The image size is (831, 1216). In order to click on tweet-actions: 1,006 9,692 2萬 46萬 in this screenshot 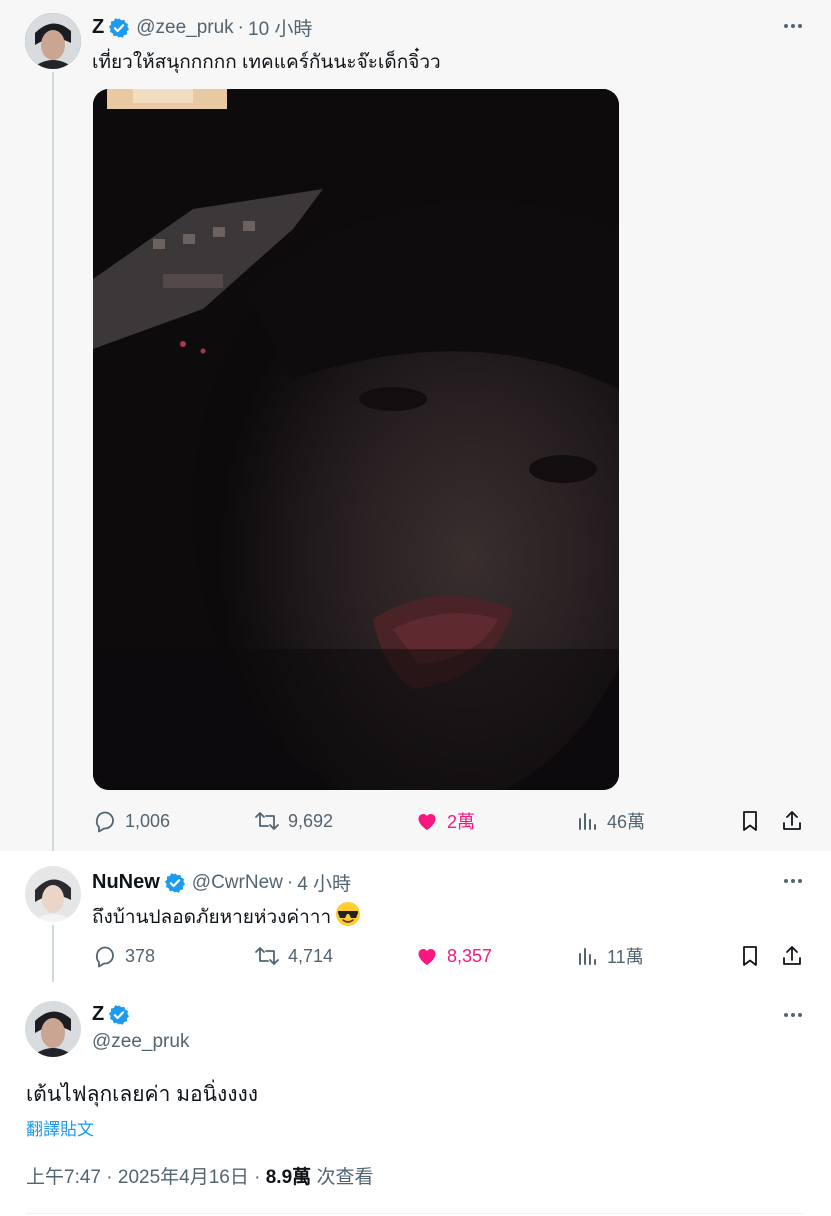, I will do `click(449, 821)`.